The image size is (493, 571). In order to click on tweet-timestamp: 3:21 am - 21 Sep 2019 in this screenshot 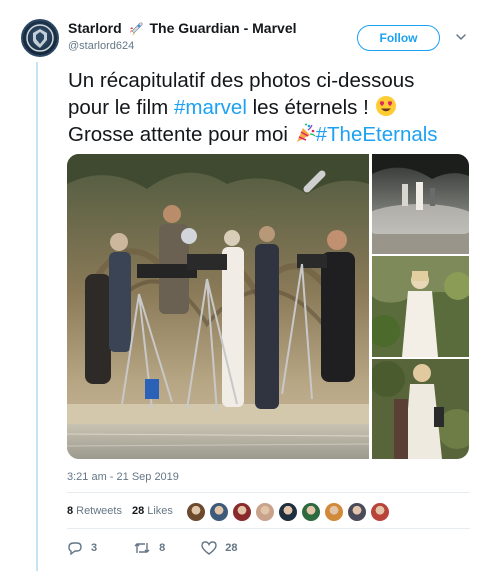, I will do `click(123, 477)`.